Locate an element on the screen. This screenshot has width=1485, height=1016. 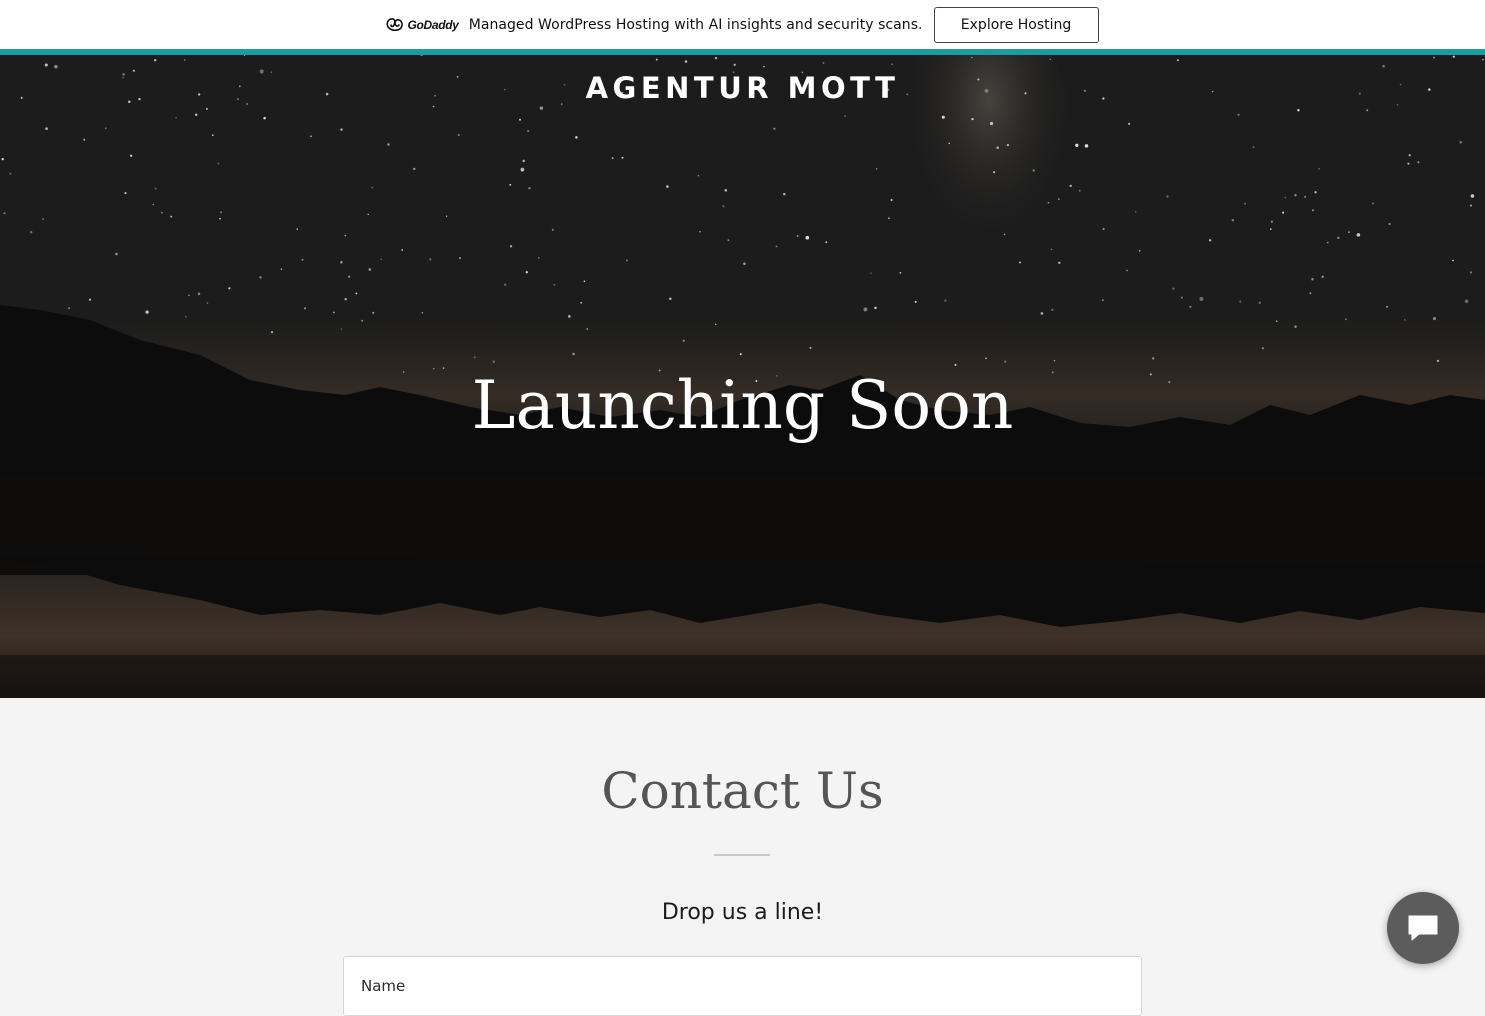
godaddy-logo-text: GoDaddy is located at coordinates (433, 24).